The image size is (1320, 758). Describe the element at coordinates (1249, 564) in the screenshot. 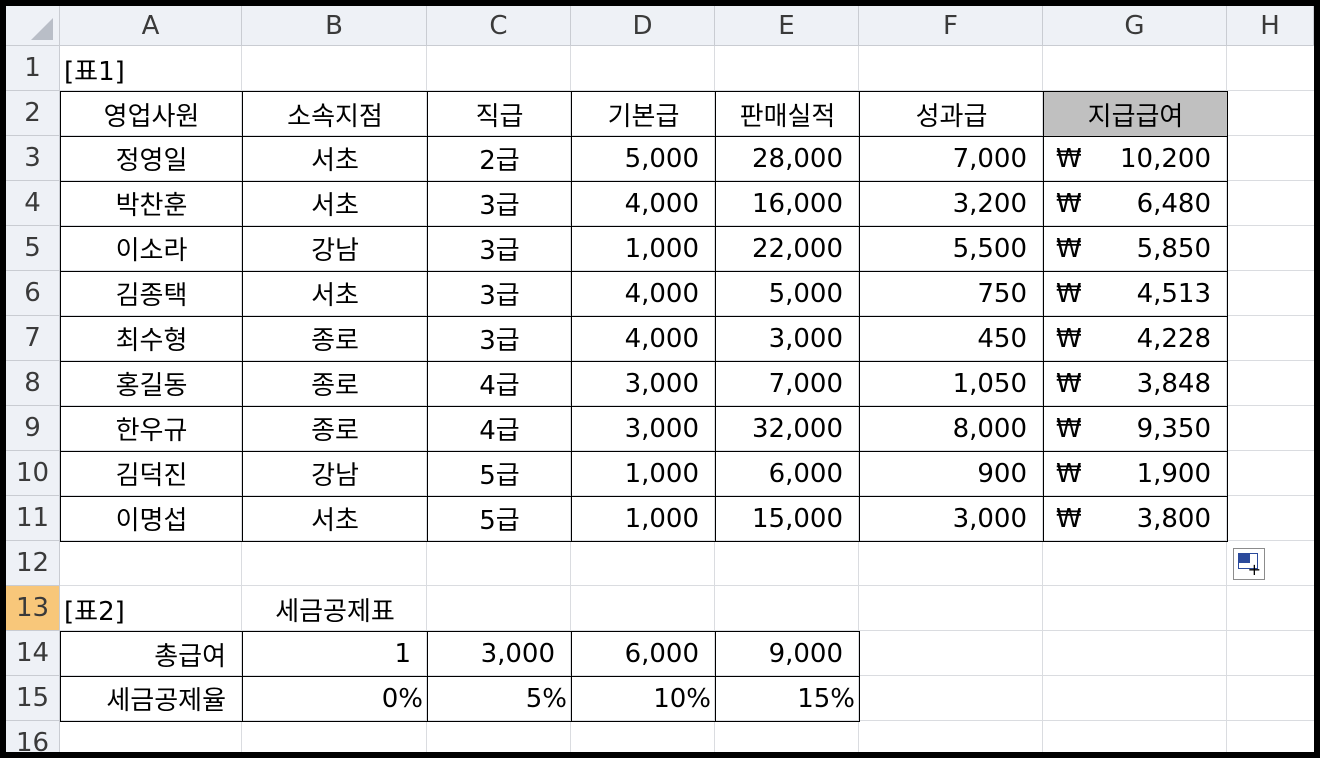

I see `paste-options-icon: +` at that location.